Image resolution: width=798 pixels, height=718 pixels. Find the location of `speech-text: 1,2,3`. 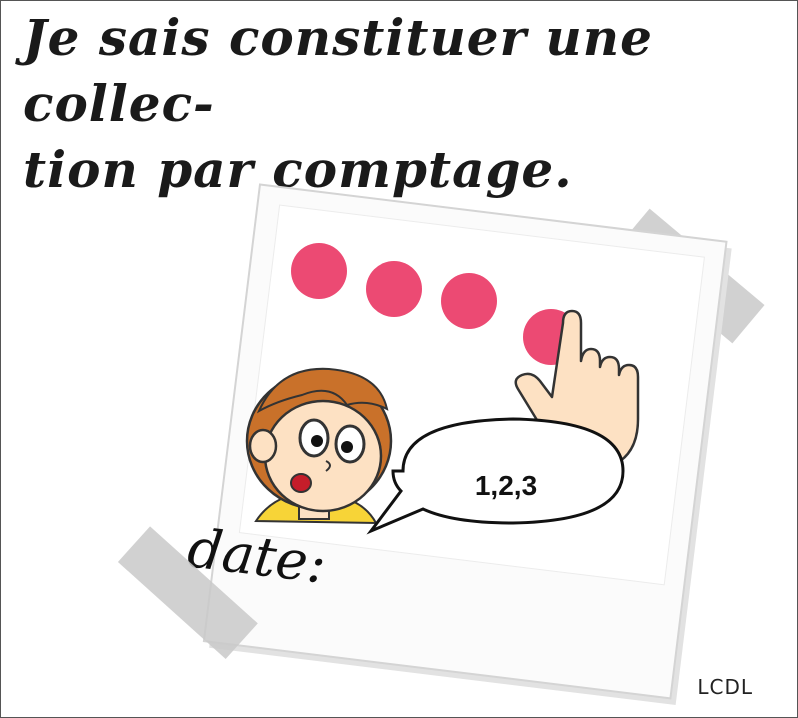

speech-text: 1,2,3 is located at coordinates (506, 485).